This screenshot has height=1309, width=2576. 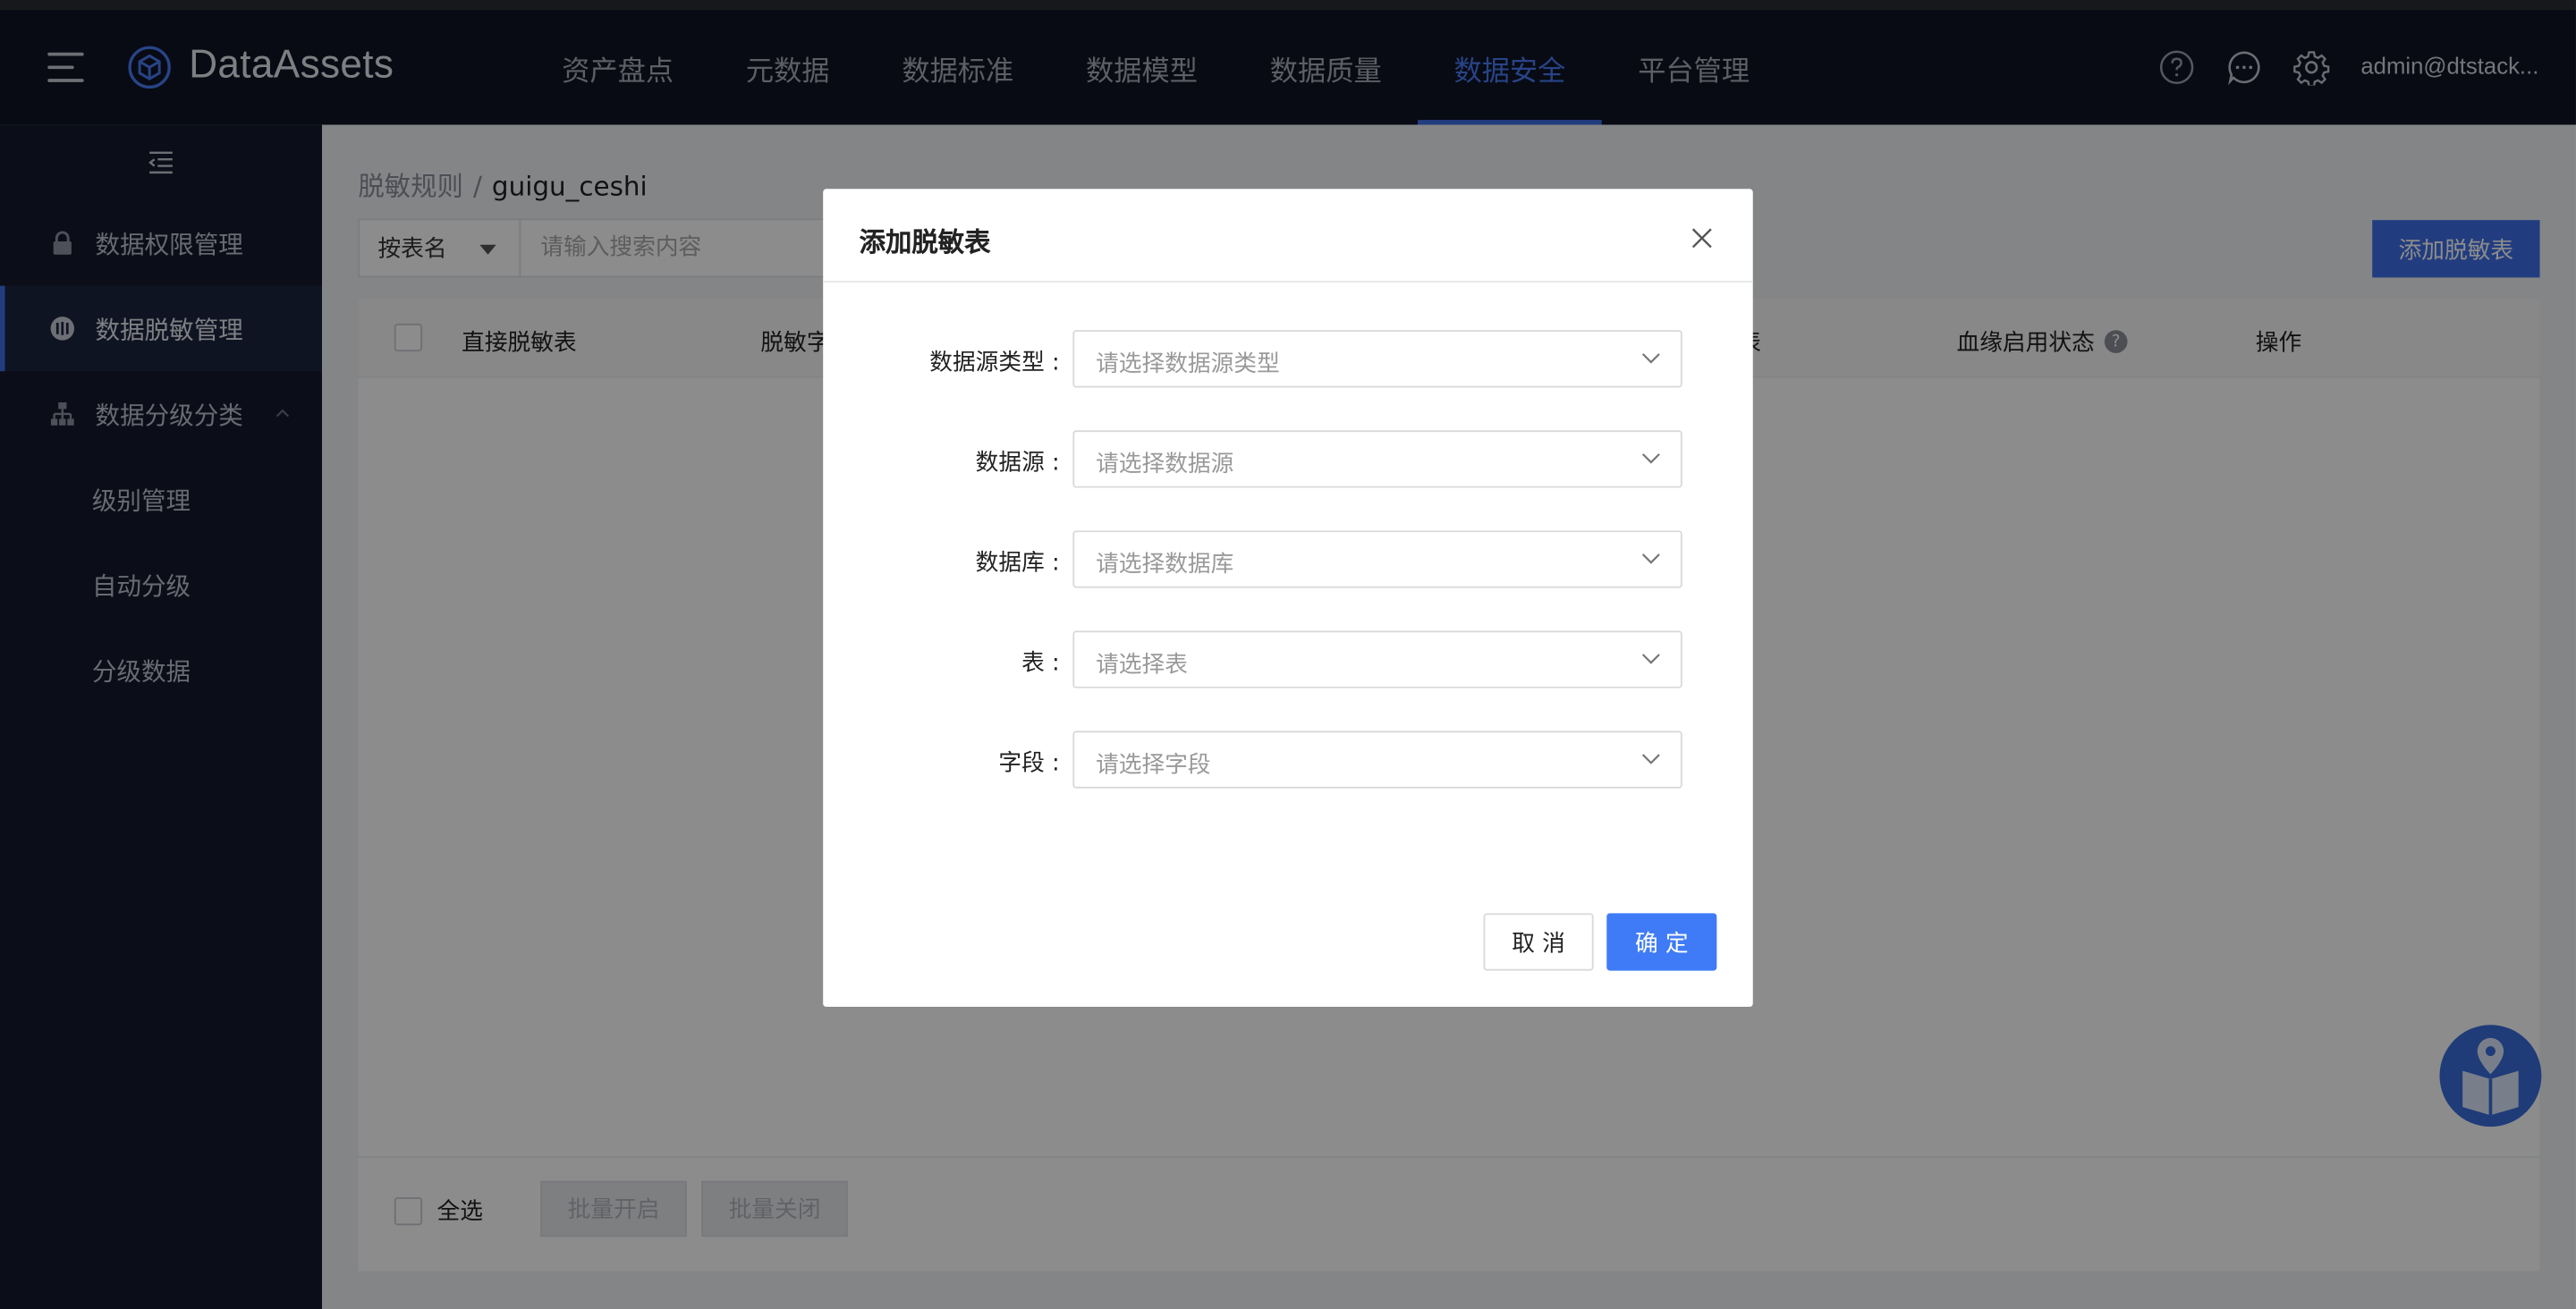 What do you see at coordinates (1017, 563) in the screenshot?
I see `field-label: 数据库 :` at bounding box center [1017, 563].